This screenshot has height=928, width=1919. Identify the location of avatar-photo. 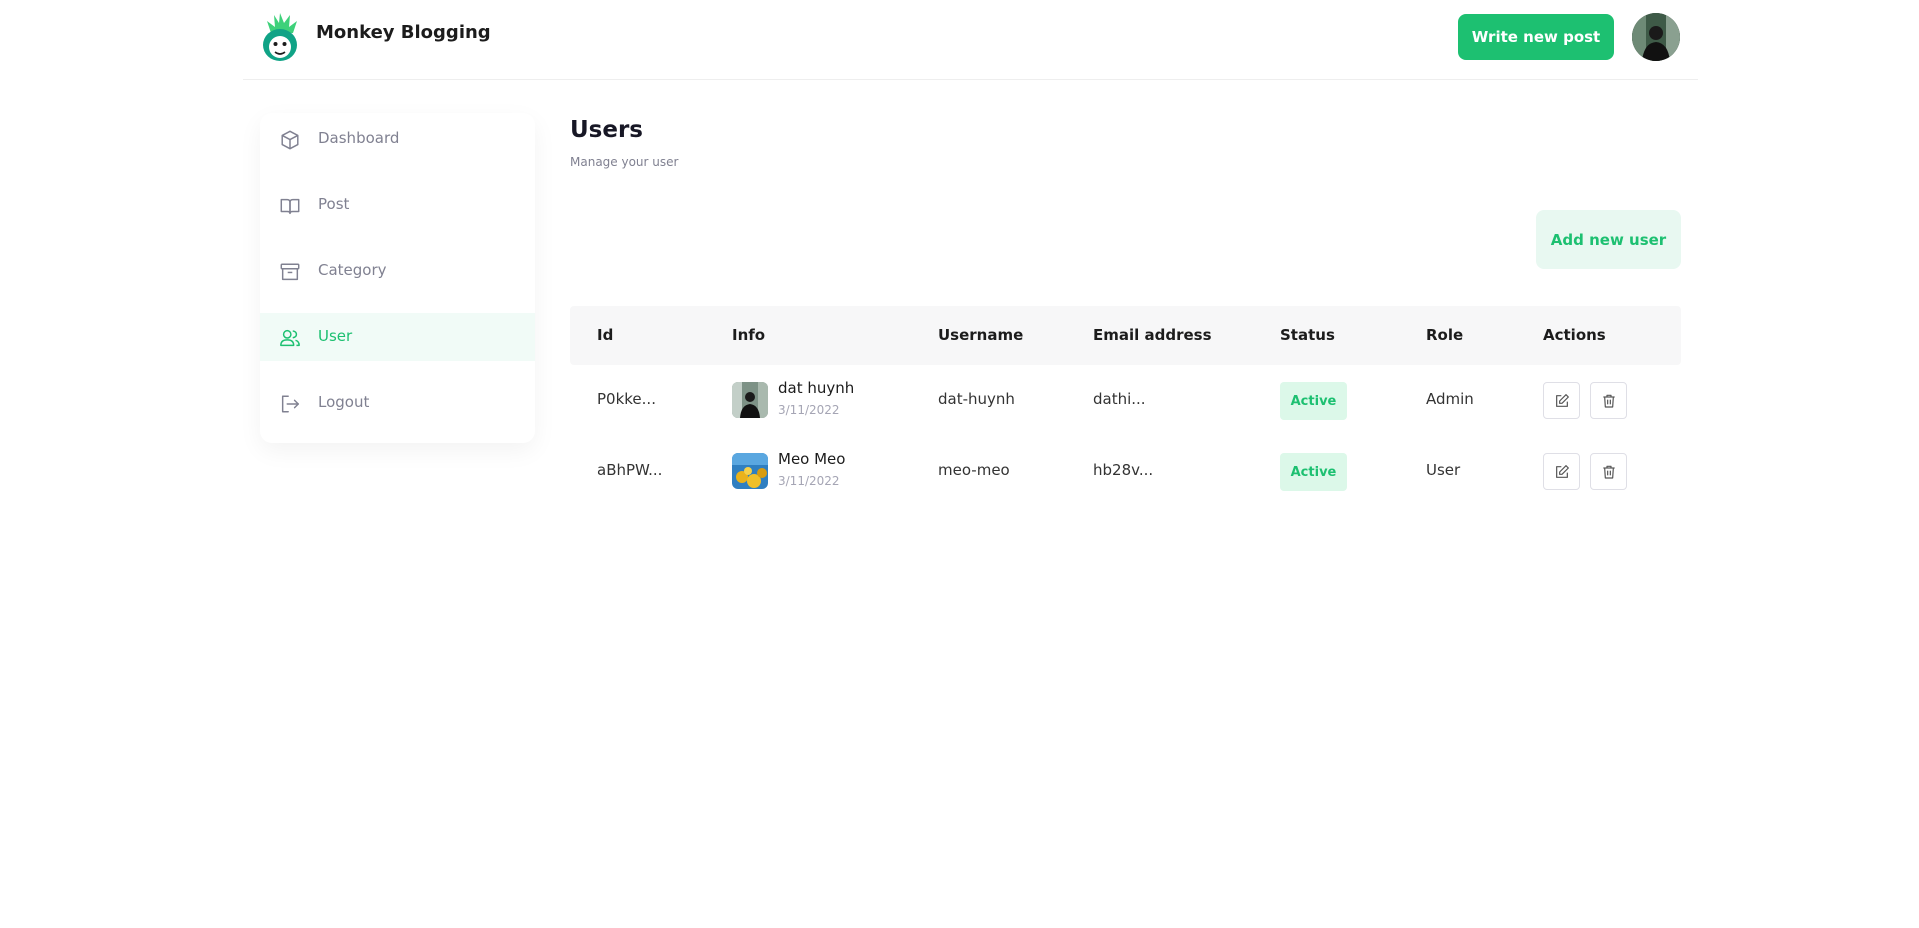
(1656, 37).